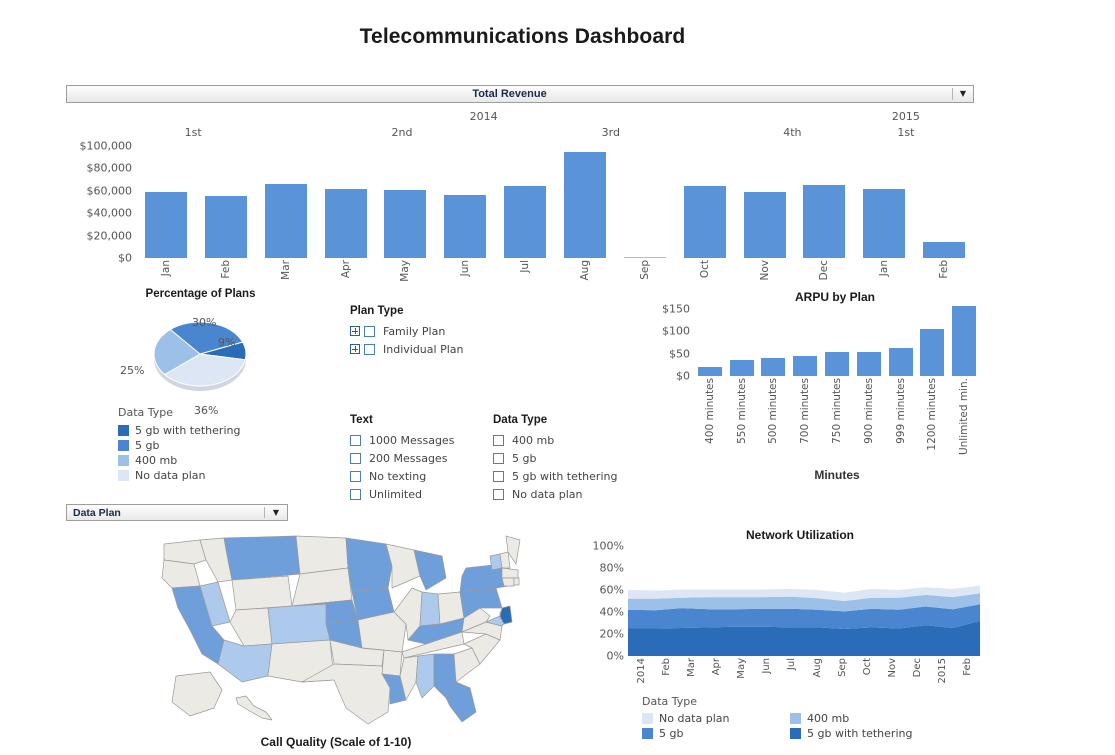 Image resolution: width=1115 pixels, height=755 pixels. I want to click on plan-type-item: Family Plan, so click(430, 331).